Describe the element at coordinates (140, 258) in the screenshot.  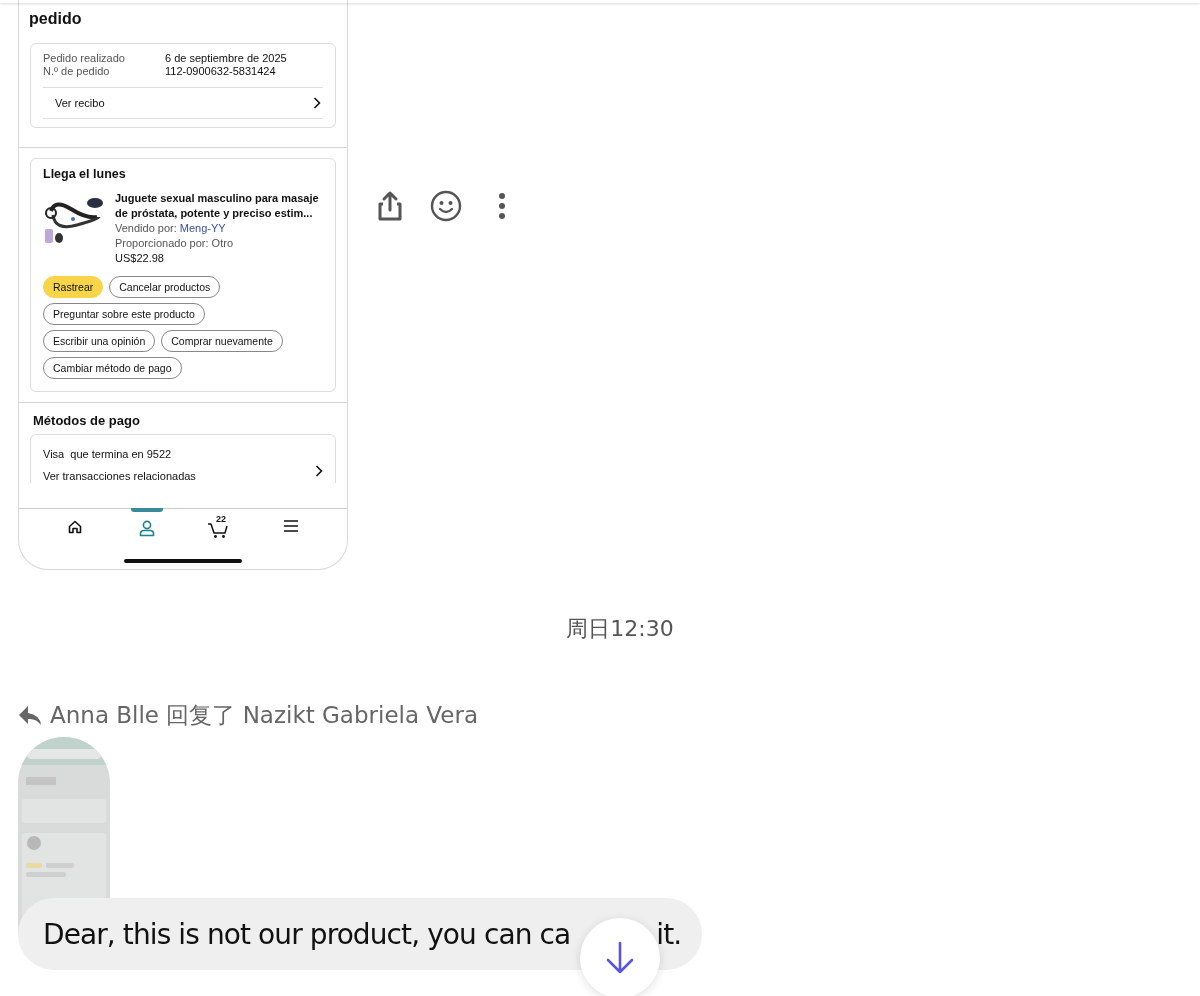
I see `price: US$22.98` at that location.